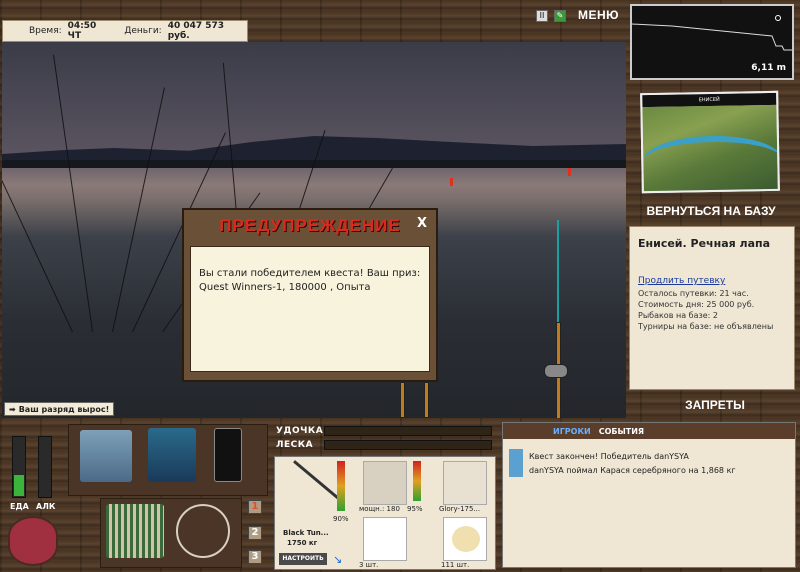 This screenshot has height=572, width=800. Describe the element at coordinates (385, 539) in the screenshot. I see `hook-slot` at that location.